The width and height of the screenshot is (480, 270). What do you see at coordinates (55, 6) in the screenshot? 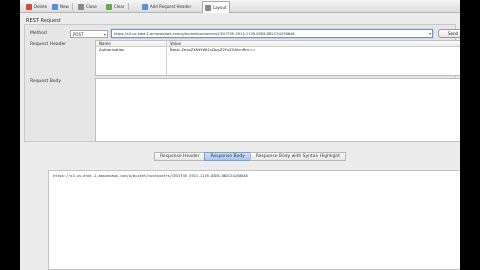
I see `new-document-icon` at bounding box center [55, 6].